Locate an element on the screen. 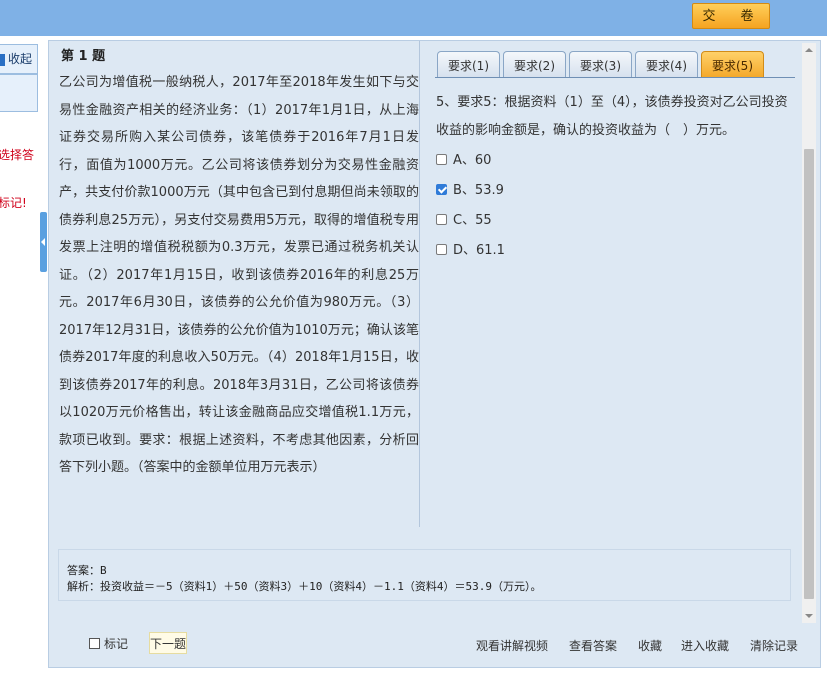 This screenshot has width=827, height=678. option-a: A、60 is located at coordinates (463, 158).